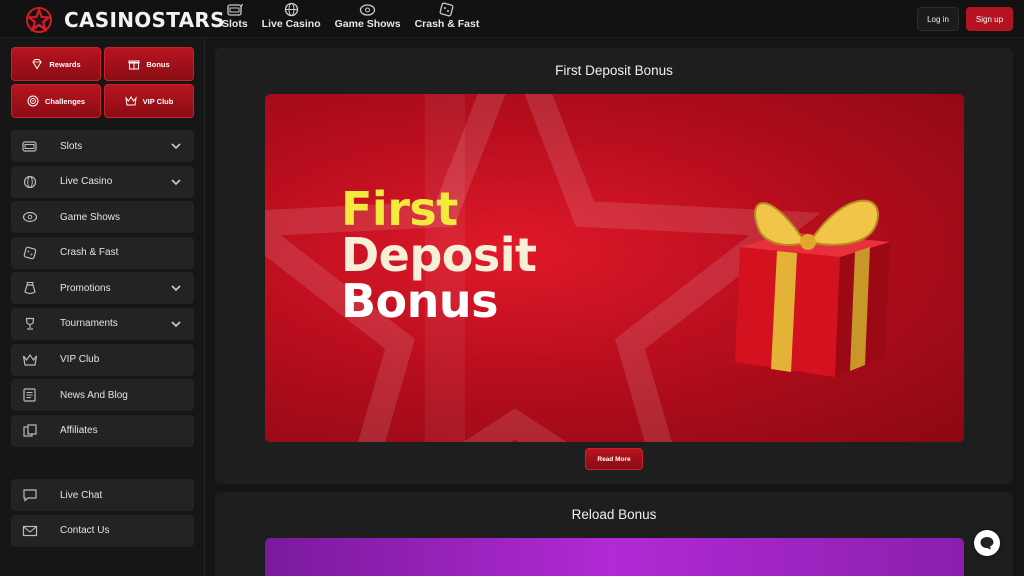  Describe the element at coordinates (65, 64) in the screenshot. I see `rewards-label: Rewards` at that location.